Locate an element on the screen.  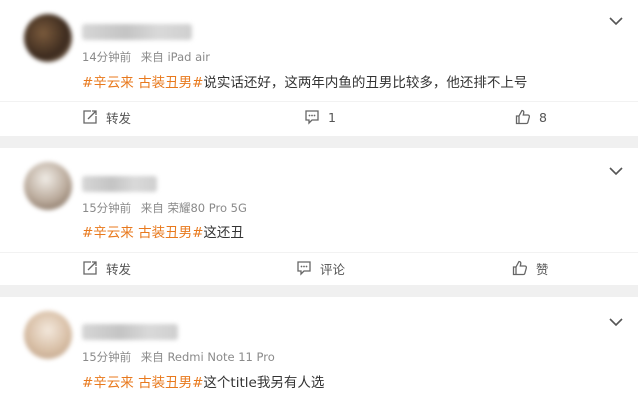
comment-button: 评论 is located at coordinates (320, 268).